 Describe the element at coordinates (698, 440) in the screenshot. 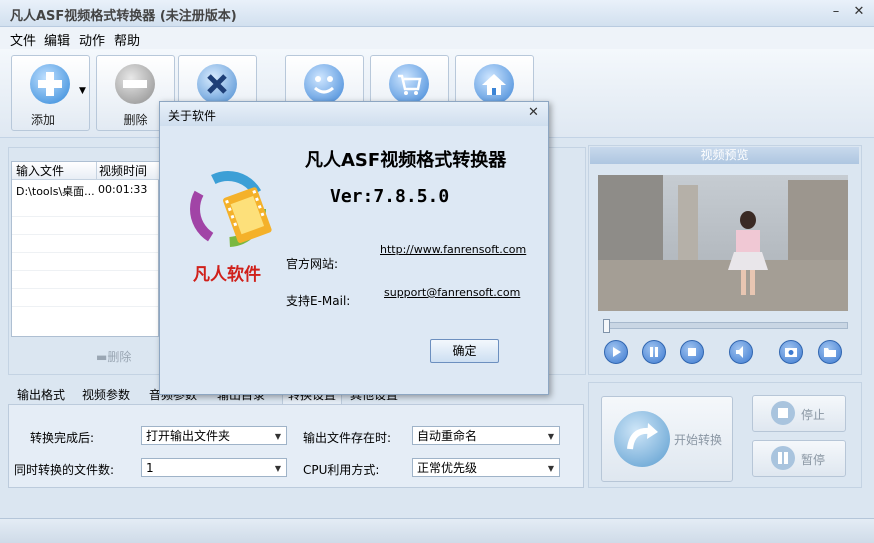

I see `start-label: 开始转换` at that location.